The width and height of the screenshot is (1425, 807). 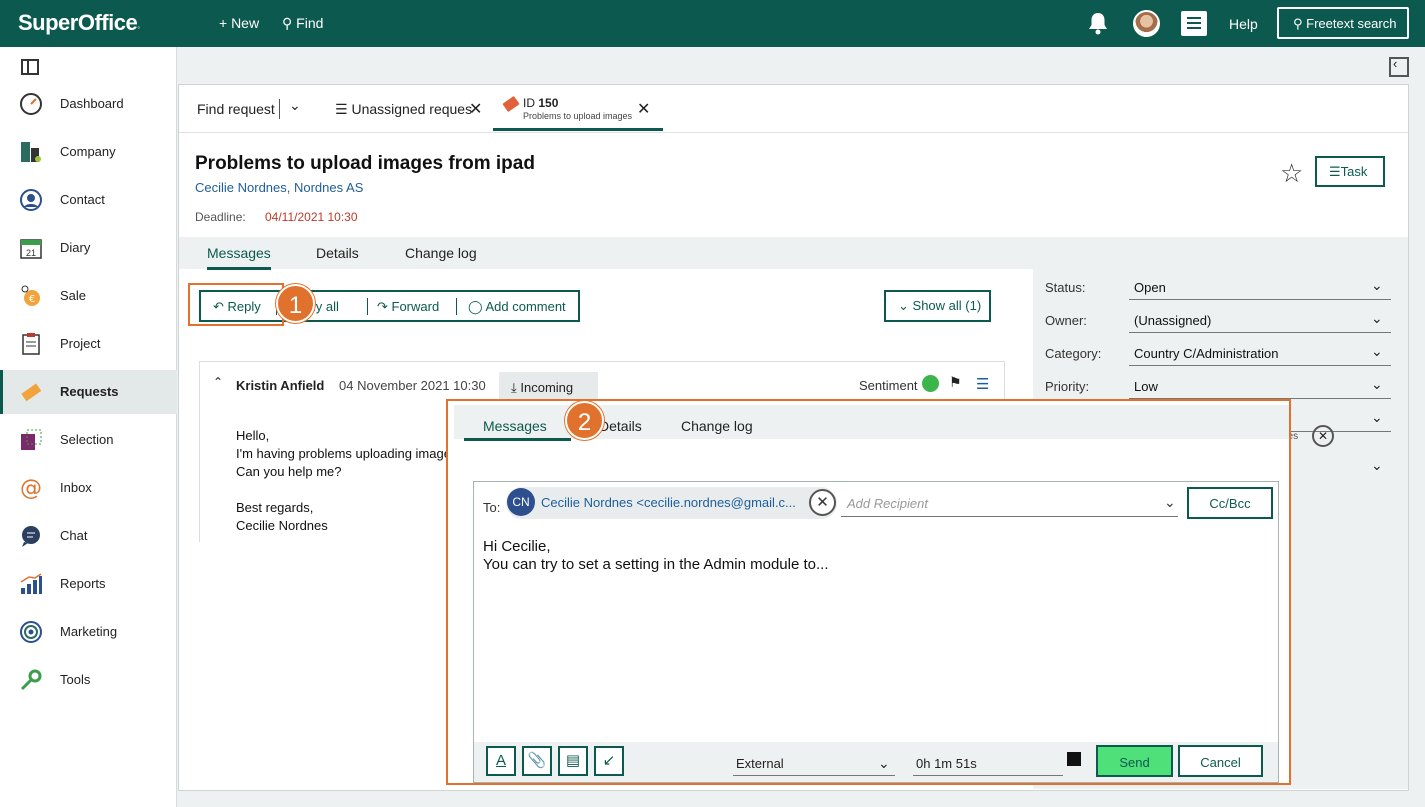 I want to click on send-button: Send, so click(x=1134, y=761).